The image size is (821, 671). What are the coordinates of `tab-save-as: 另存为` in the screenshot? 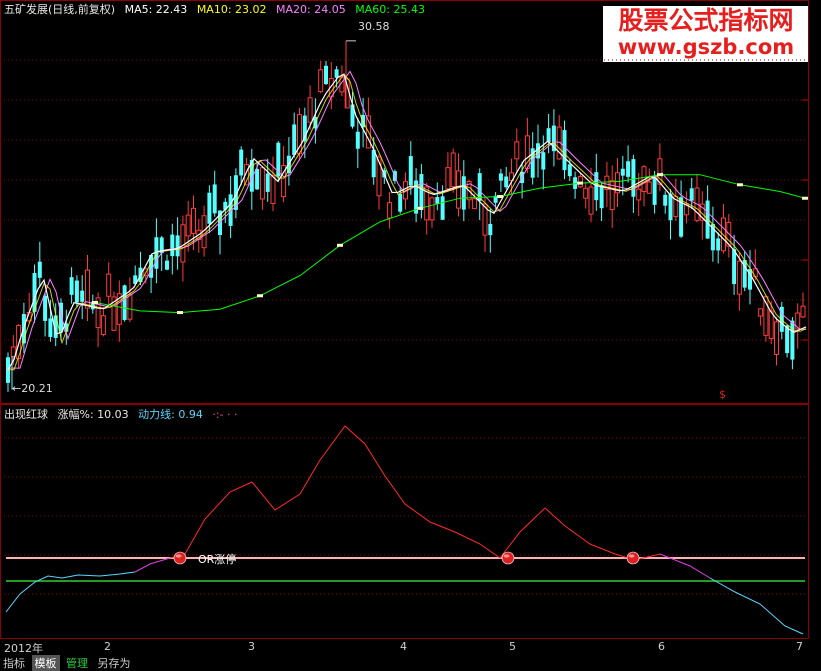 It's located at (114, 663).